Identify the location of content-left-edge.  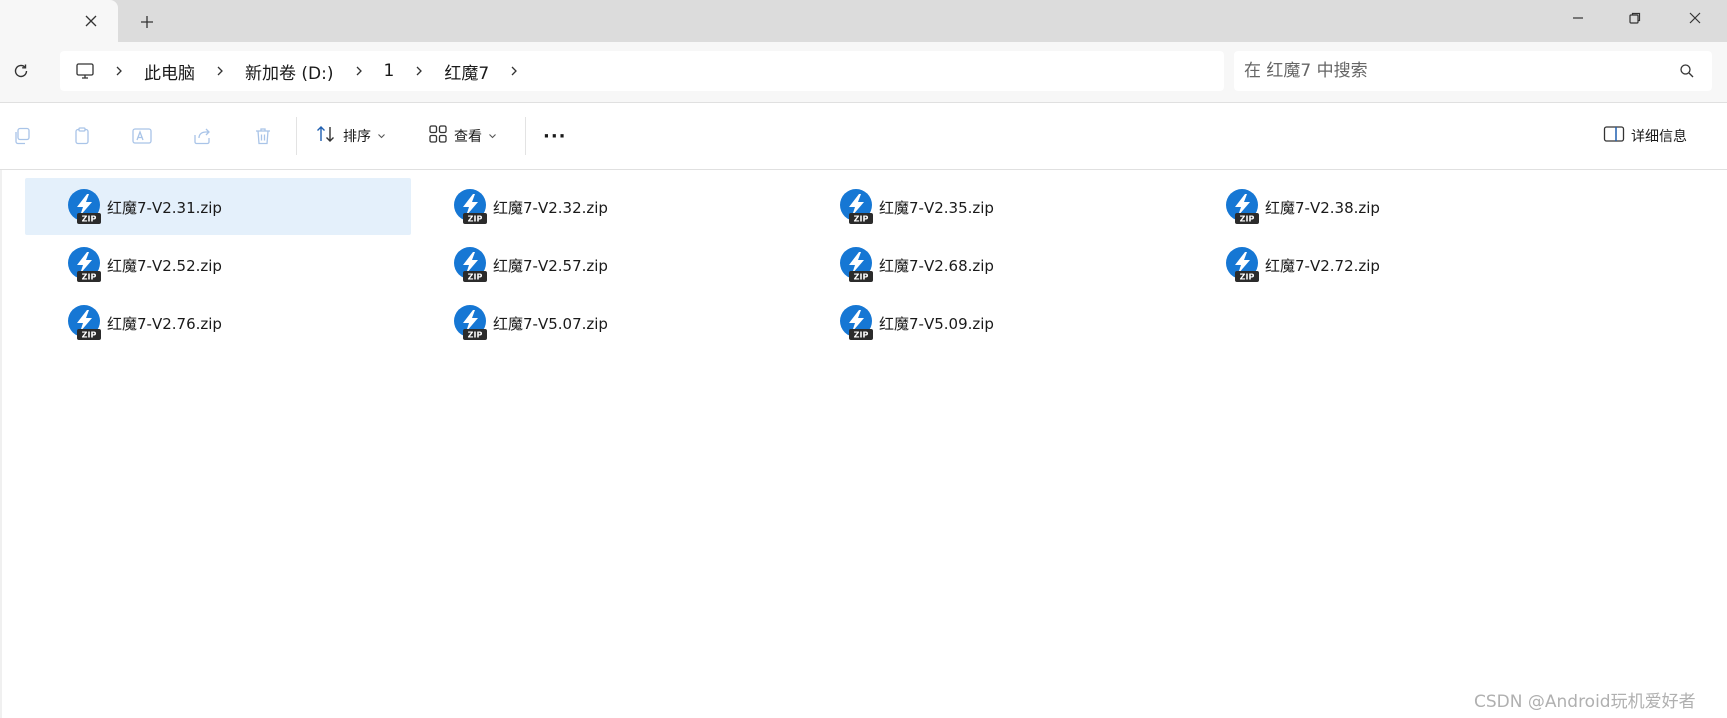
(1, 444).